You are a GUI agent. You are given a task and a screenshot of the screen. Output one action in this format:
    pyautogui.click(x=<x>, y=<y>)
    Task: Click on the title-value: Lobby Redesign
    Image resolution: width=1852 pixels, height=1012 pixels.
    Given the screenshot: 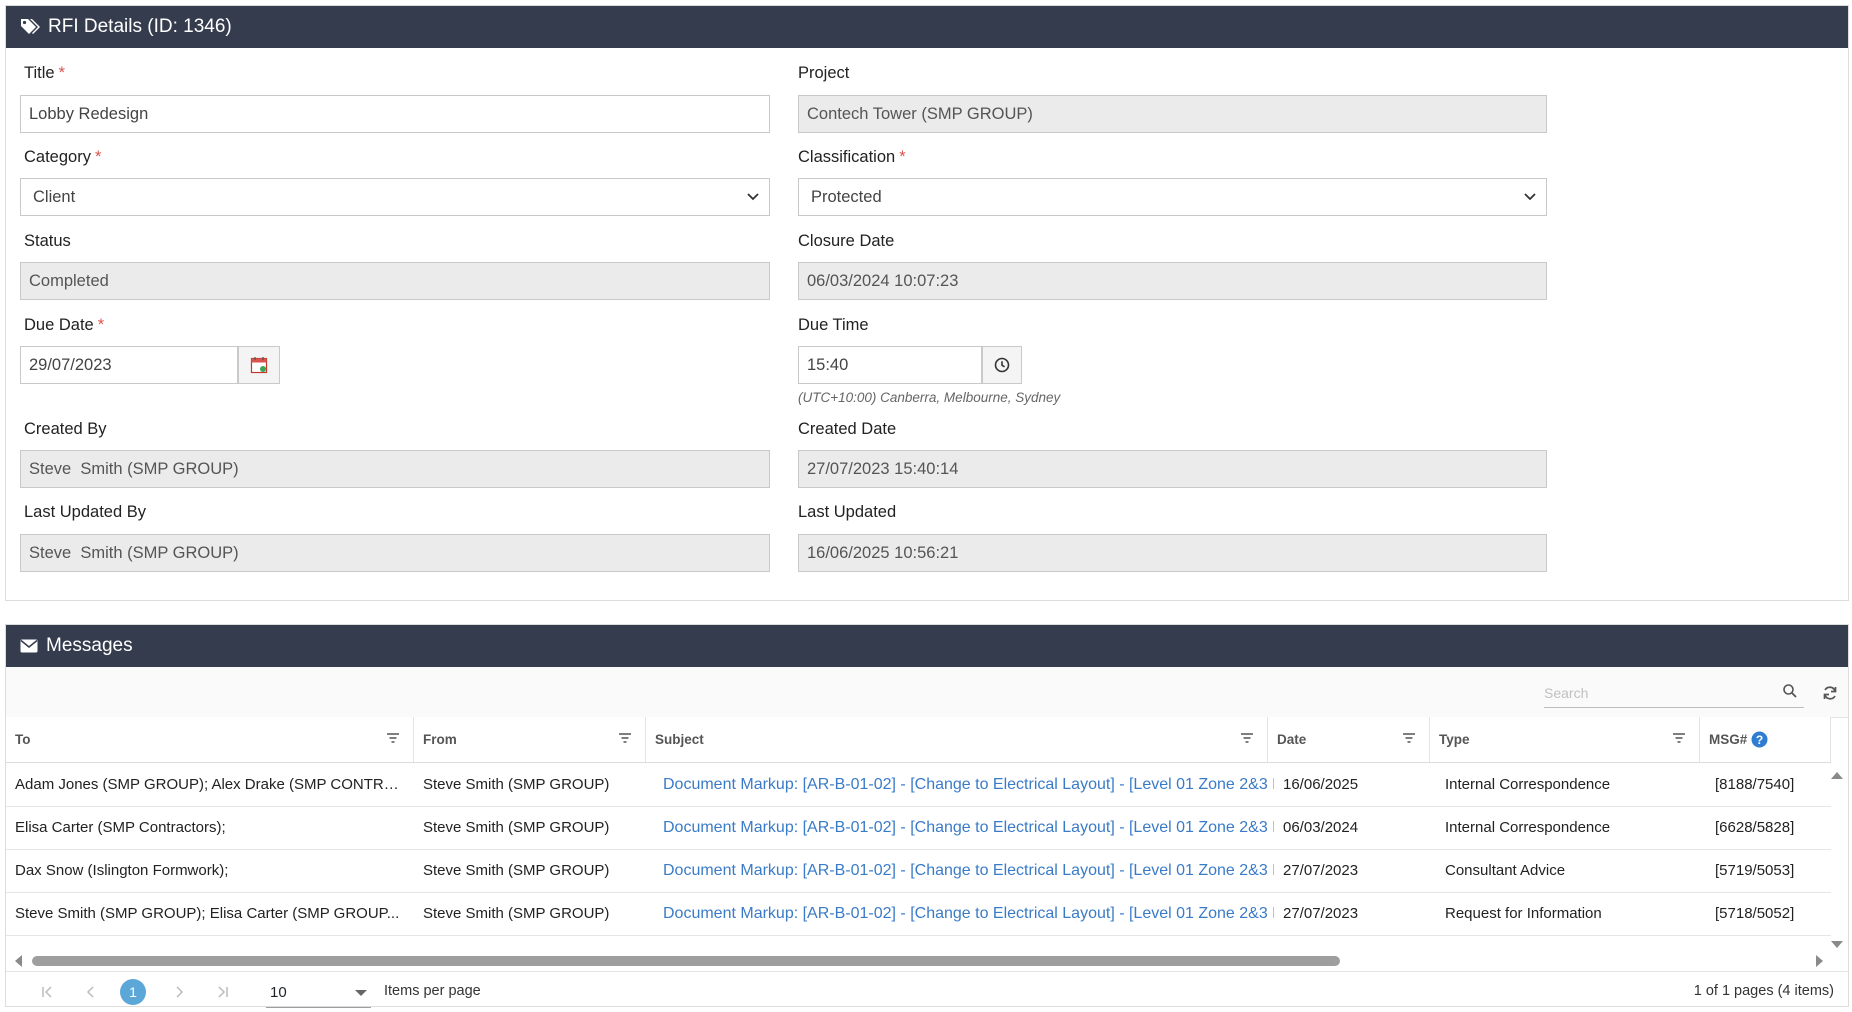 What is the action you would take?
    pyautogui.click(x=89, y=113)
    